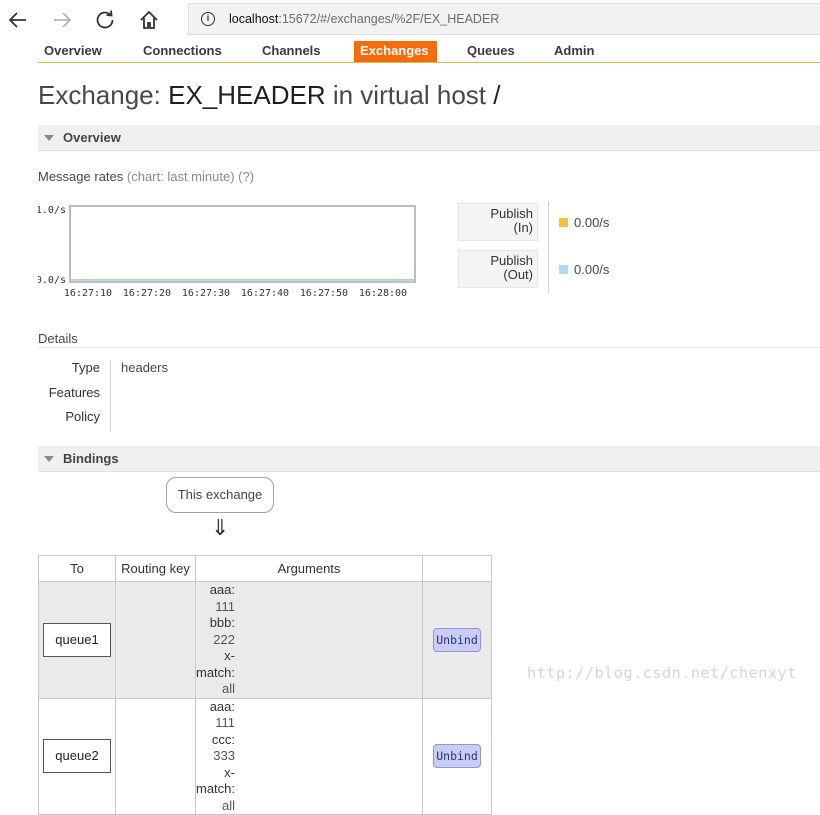 The width and height of the screenshot is (820, 815). I want to click on publish-out-line1: Publish, so click(511, 260).